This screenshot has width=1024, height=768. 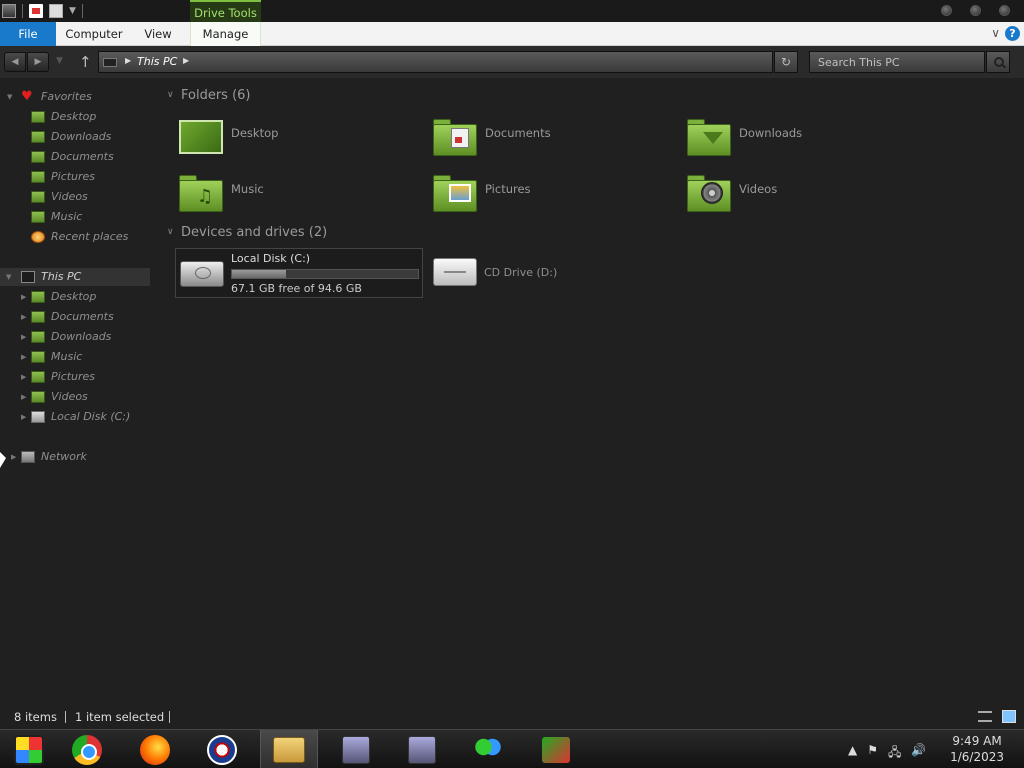 What do you see at coordinates (94, 34) in the screenshot?
I see `tab-computer: Computer` at bounding box center [94, 34].